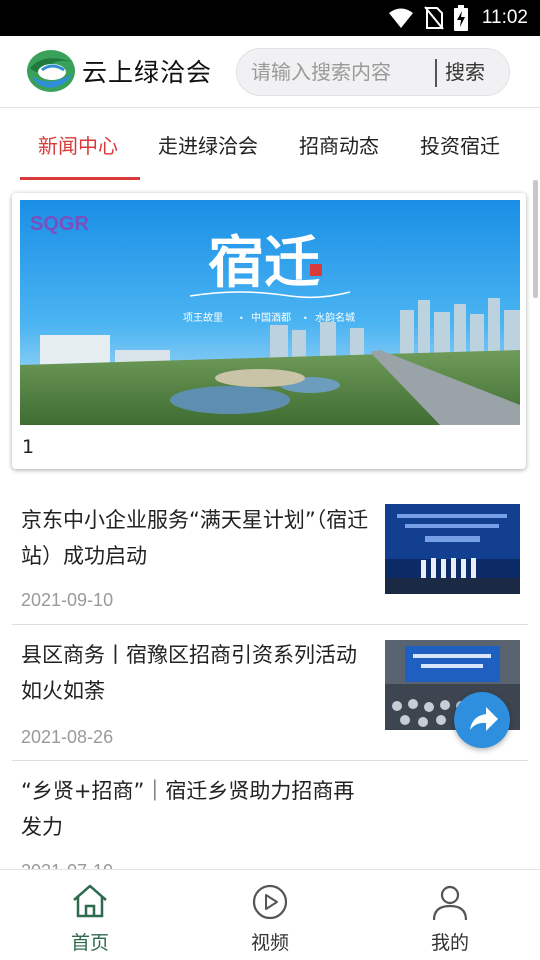  I want to click on nav-item-profile: 我的, so click(450, 915).